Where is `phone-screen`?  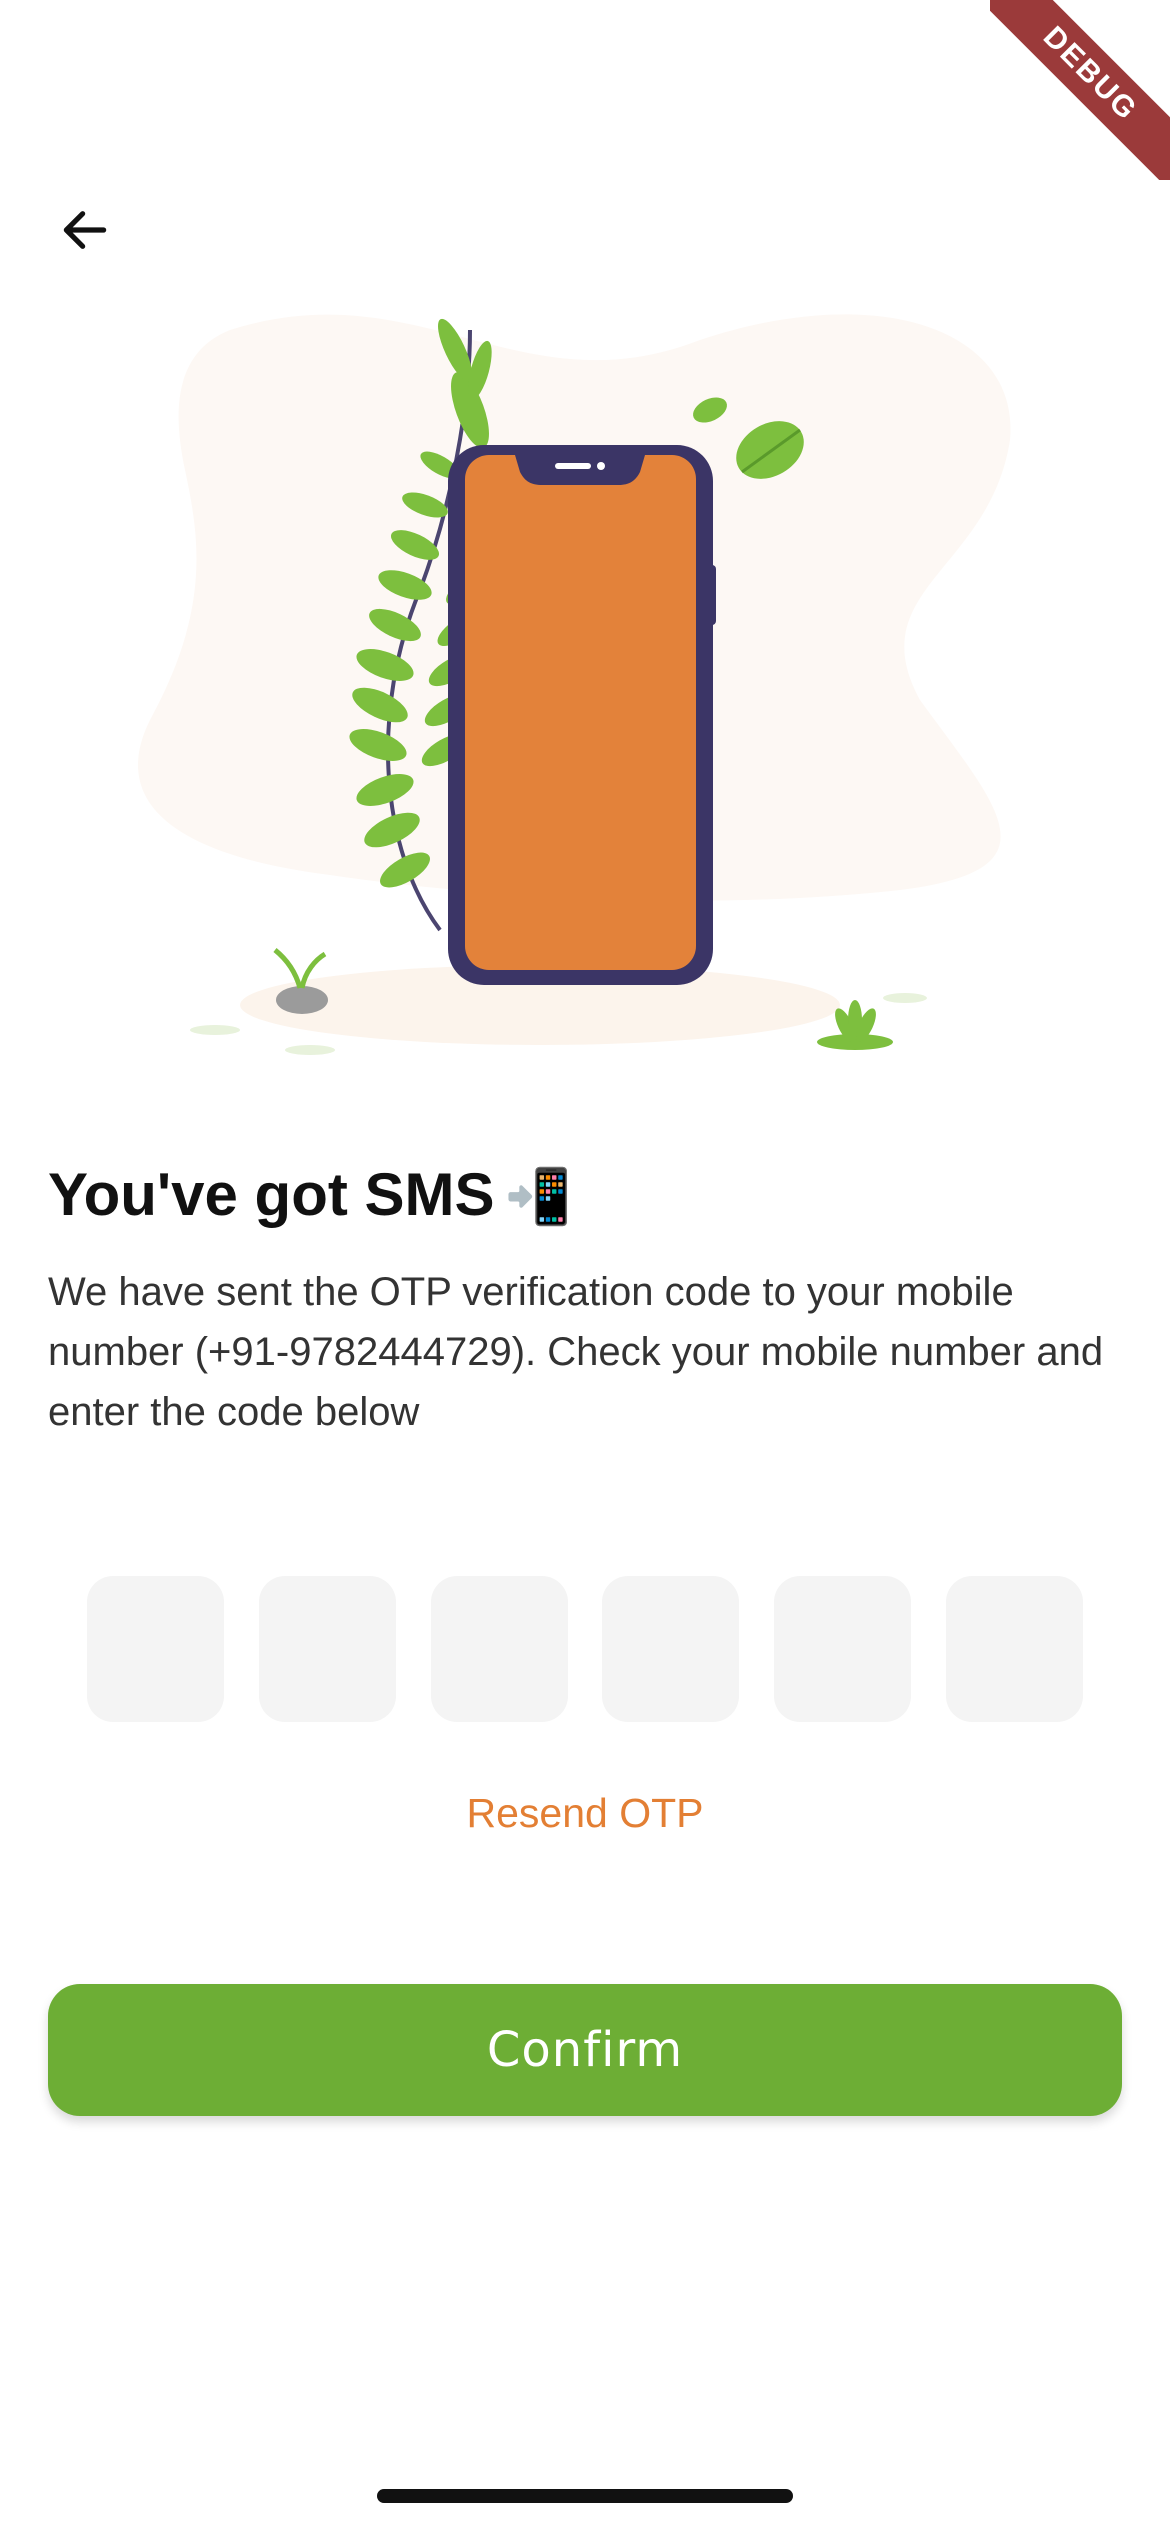
phone-screen is located at coordinates (580, 712).